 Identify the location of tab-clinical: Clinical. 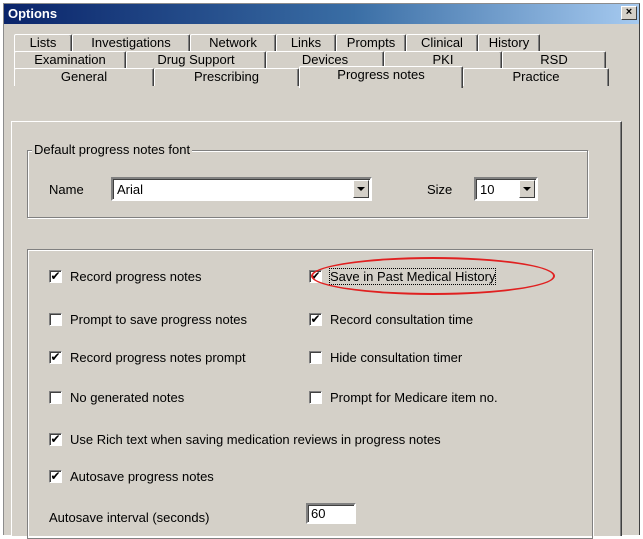
(442, 43).